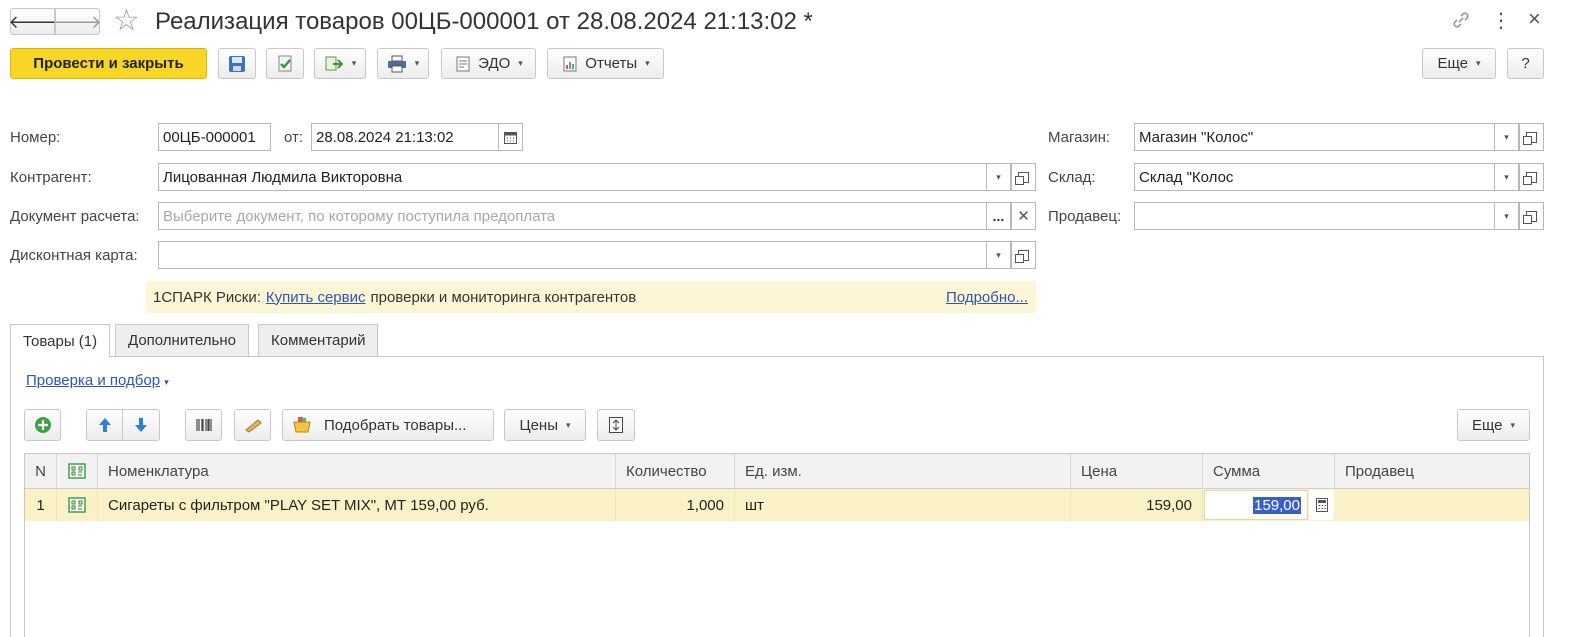 The width and height of the screenshot is (1591, 637). Describe the element at coordinates (1534, 19) in the screenshot. I see `close-icon: ×` at that location.